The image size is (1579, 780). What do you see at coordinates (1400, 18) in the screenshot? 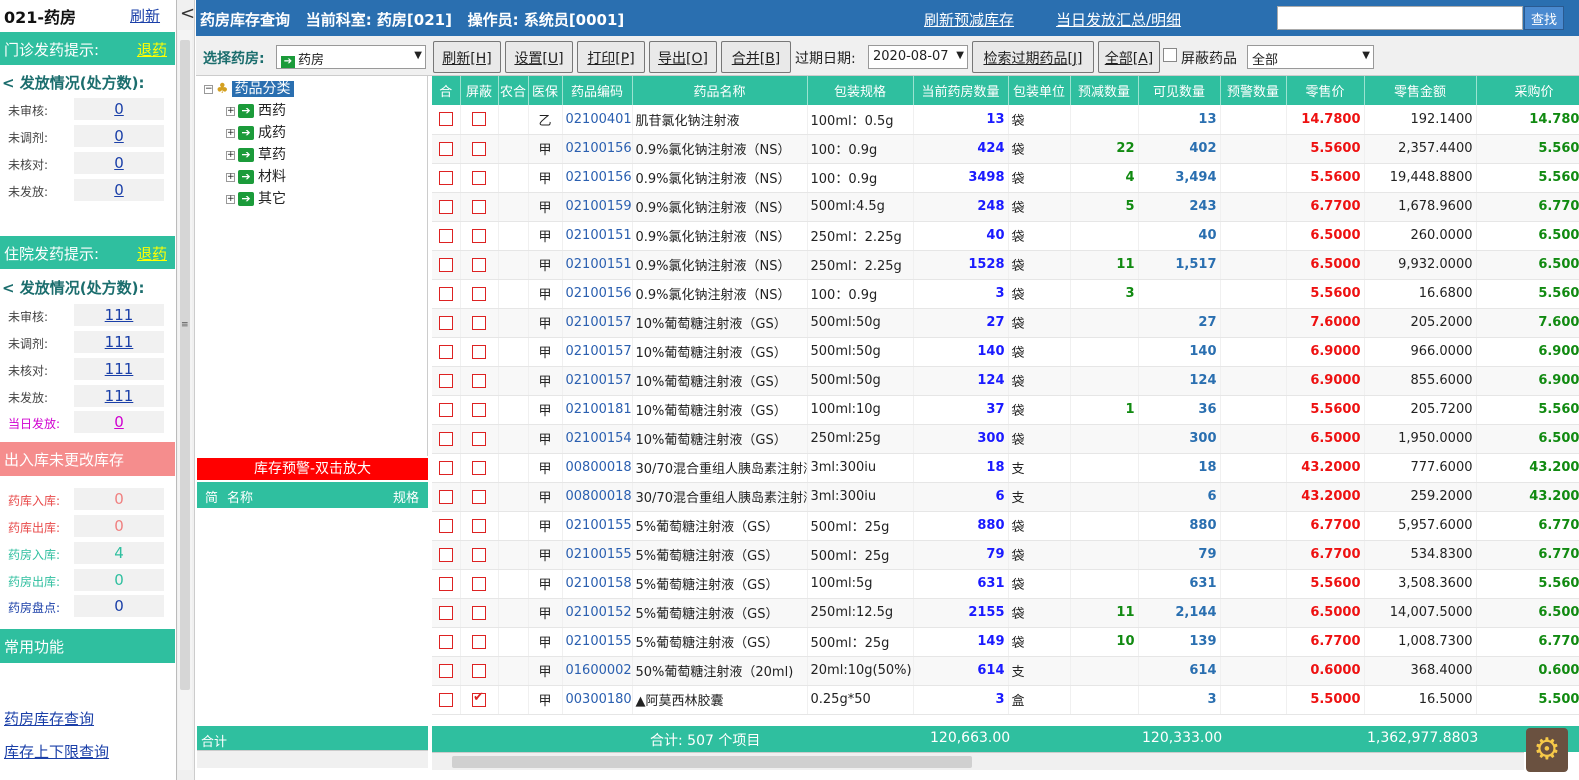
I see `header-search-input` at bounding box center [1400, 18].